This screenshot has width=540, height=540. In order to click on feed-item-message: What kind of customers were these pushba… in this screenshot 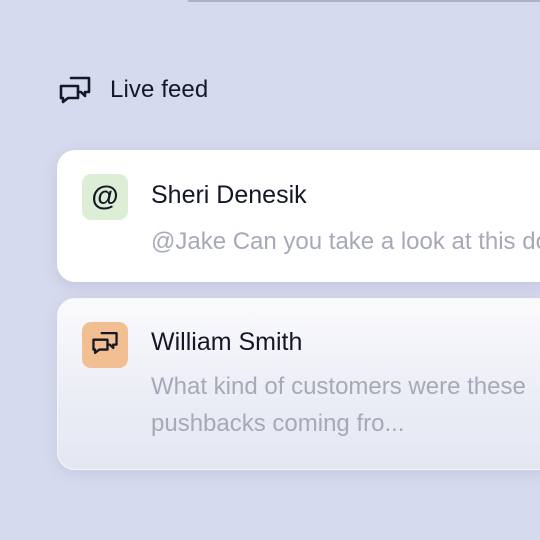, I will do `click(338, 405)`.